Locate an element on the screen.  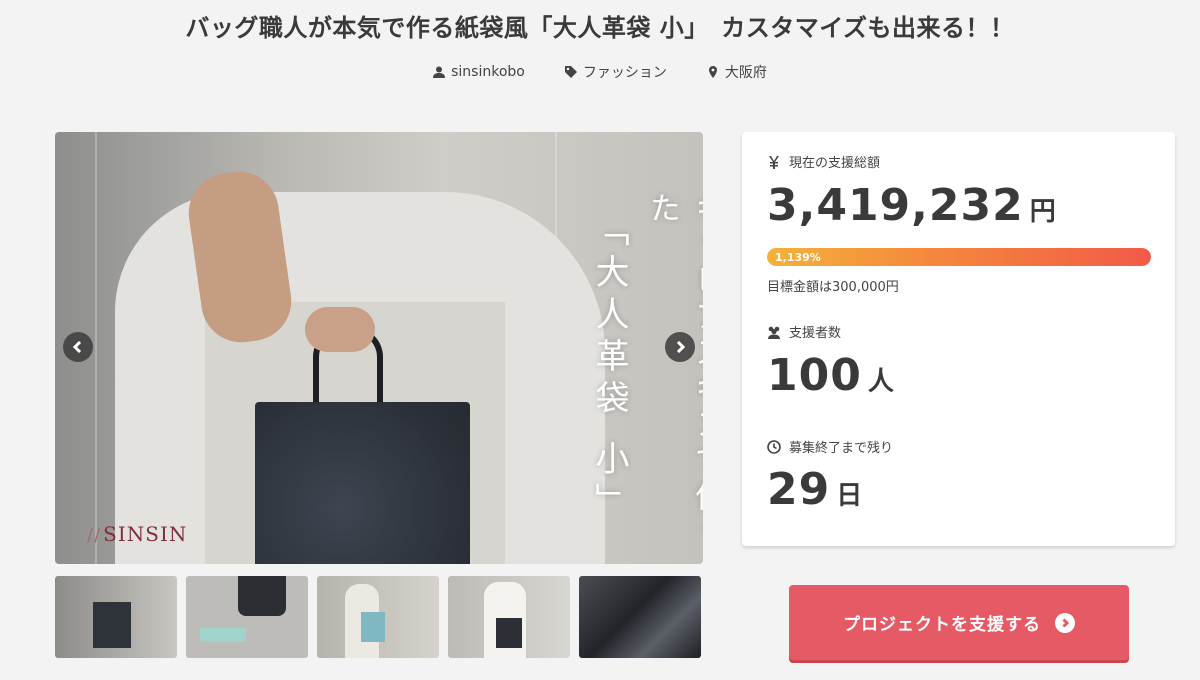
owner-link: sinsinkobo is located at coordinates (479, 72).